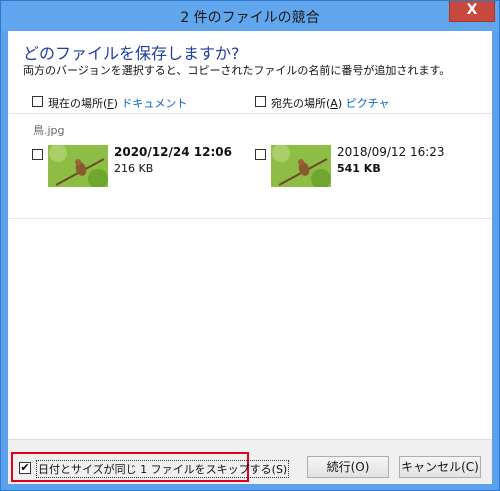 The width and height of the screenshot is (500, 491). Describe the element at coordinates (37, 154) in the screenshot. I see `source-file-checkbox` at that location.